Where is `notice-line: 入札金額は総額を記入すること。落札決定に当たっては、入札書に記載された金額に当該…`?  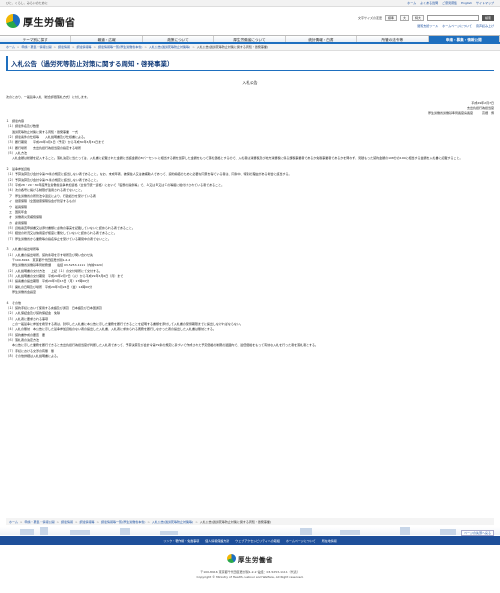
notice-line: 入札金額は総額を記入すること。落札決定に当たっては、入札書に記載された金額に当該… is located at coordinates (234, 158).